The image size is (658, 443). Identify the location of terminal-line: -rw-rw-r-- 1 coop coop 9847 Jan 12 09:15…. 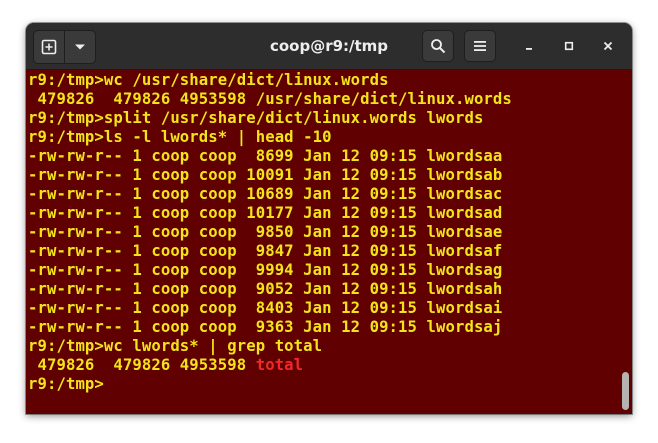
(265, 251).